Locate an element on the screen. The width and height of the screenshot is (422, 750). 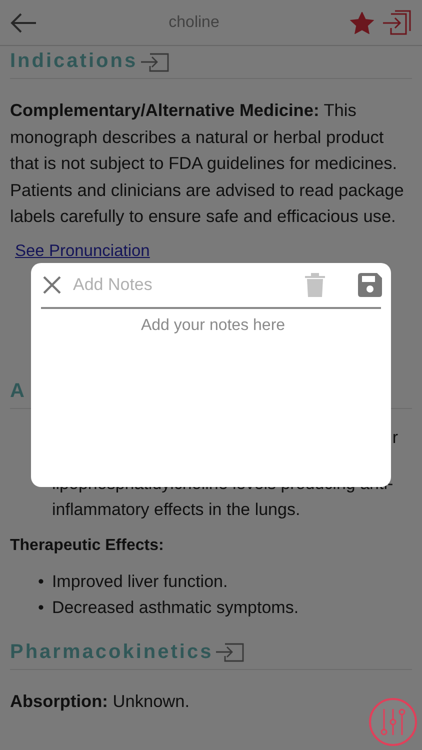
list-item: Improved liver function. is located at coordinates (140, 581).